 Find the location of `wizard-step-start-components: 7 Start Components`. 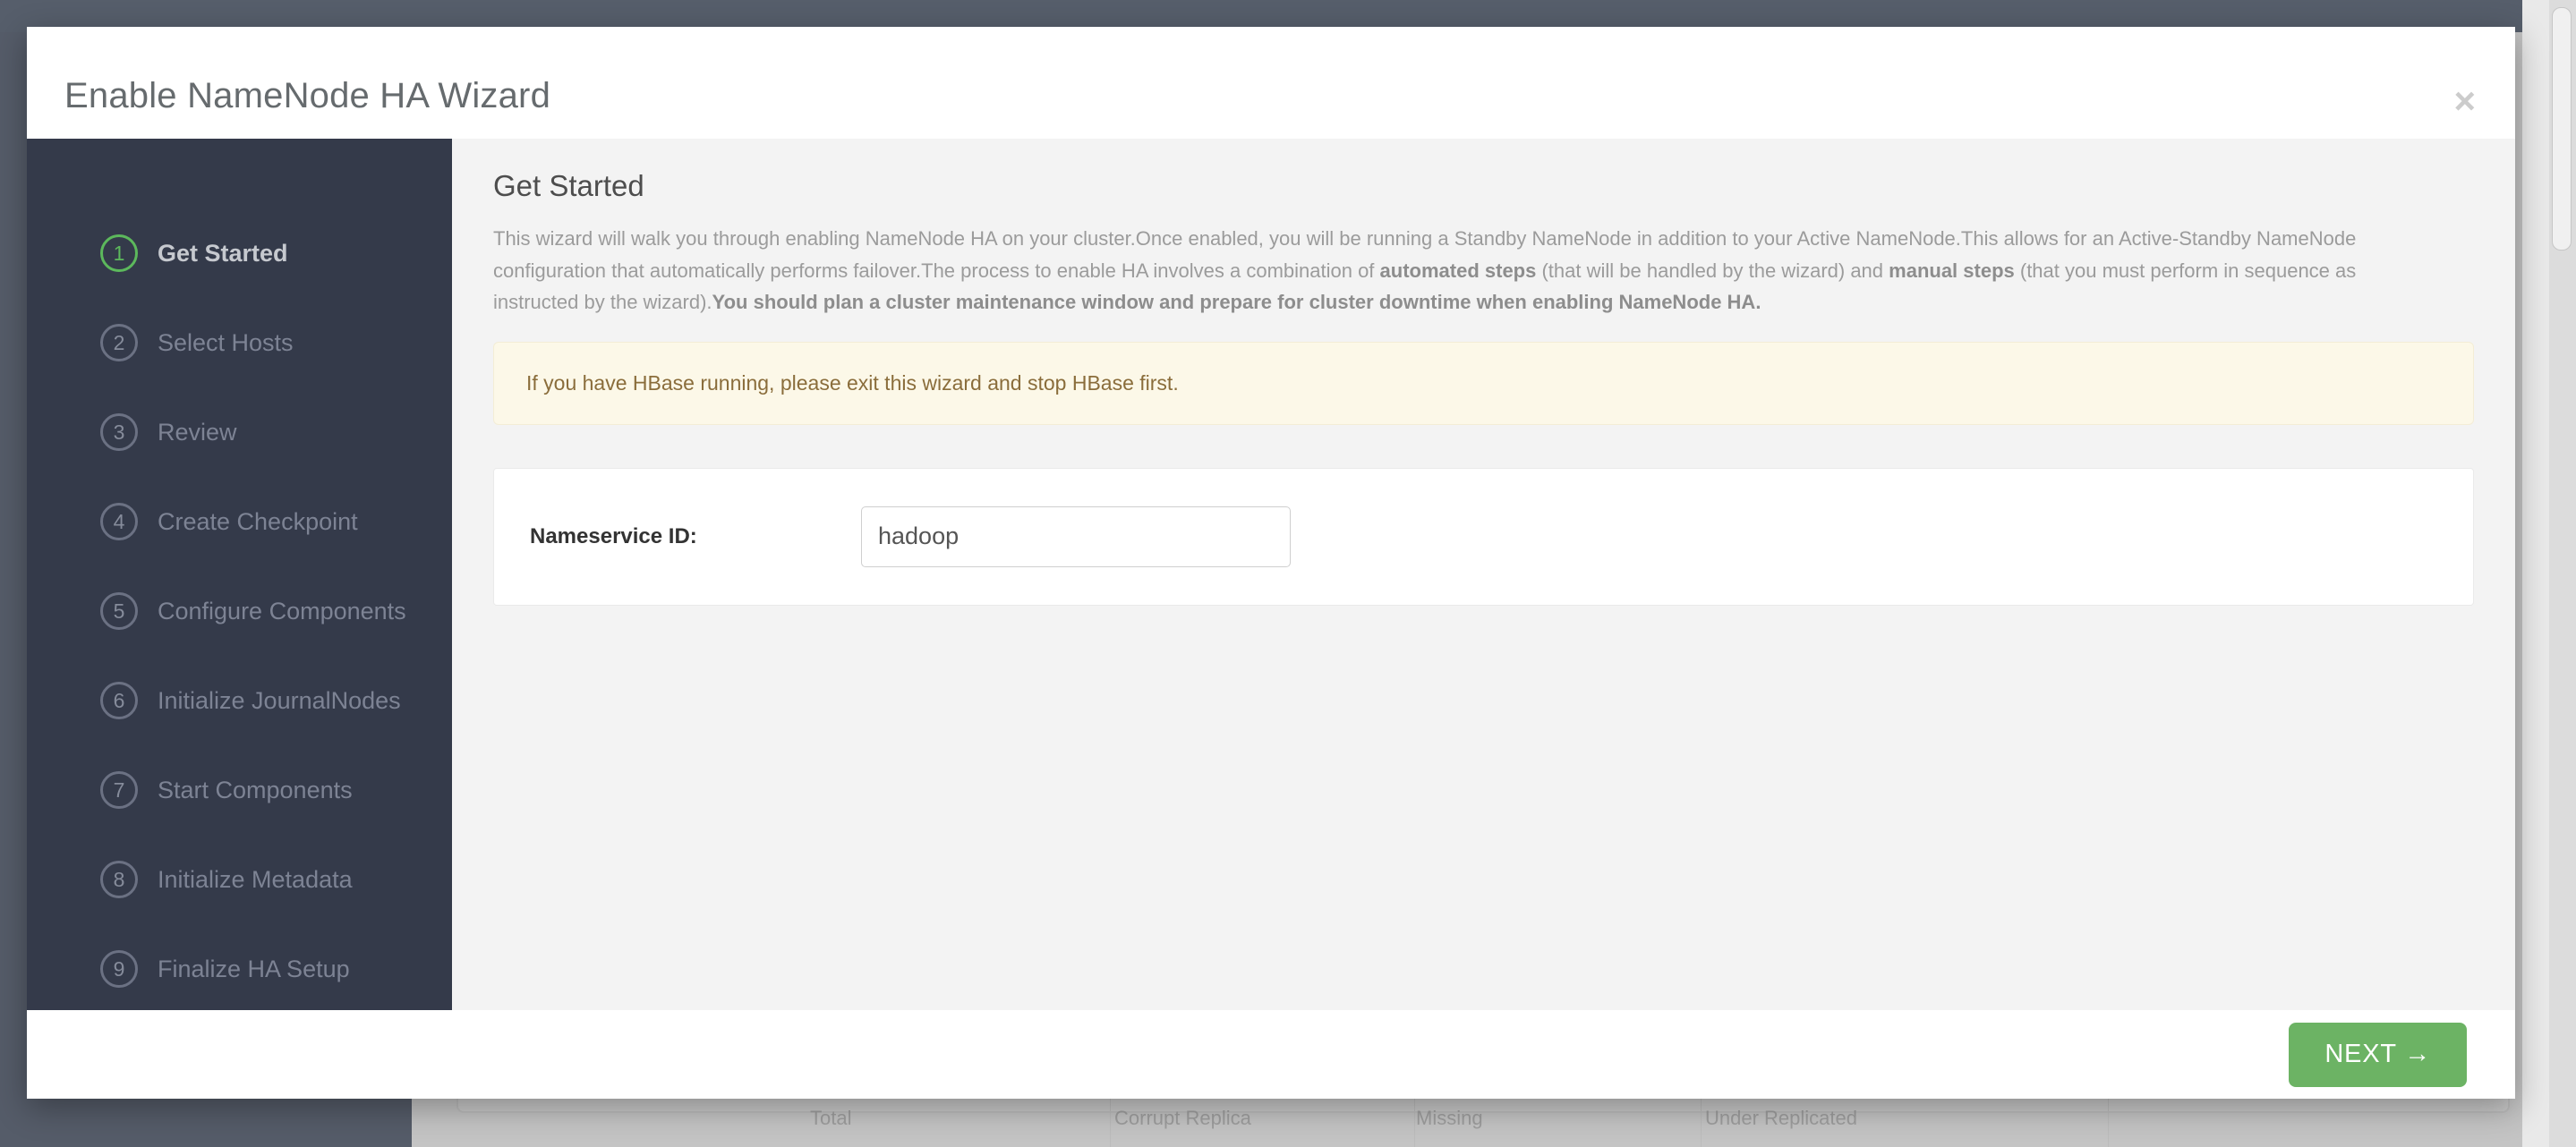

wizard-step-start-components: 7 Start Components is located at coordinates (239, 790).